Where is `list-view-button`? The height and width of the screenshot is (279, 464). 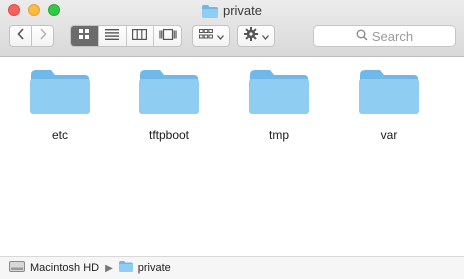
list-view-button is located at coordinates (113, 36).